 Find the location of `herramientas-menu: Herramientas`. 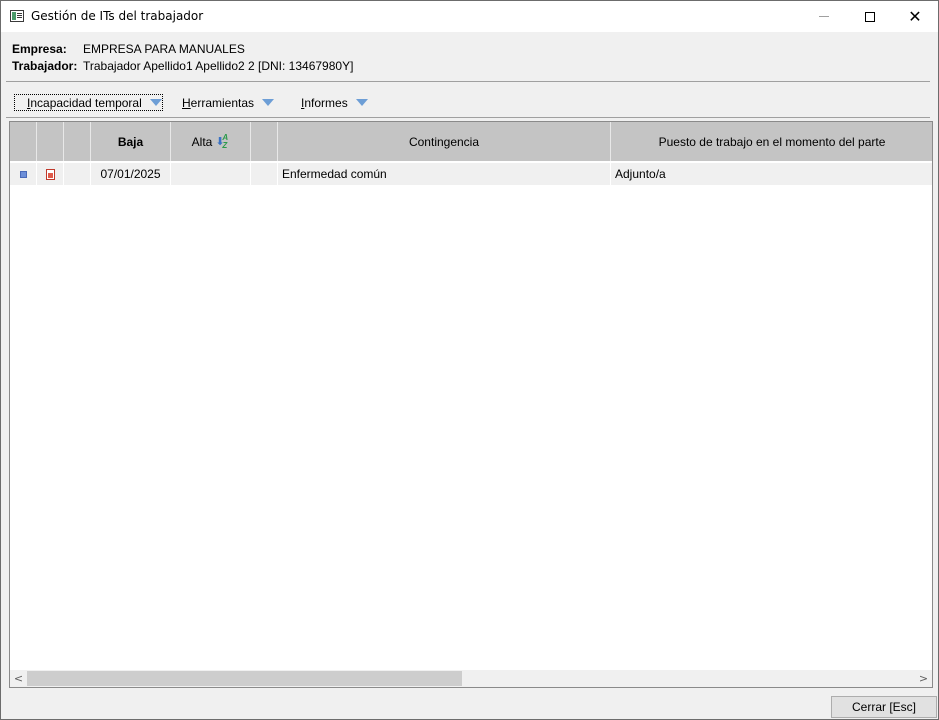

herramientas-menu: Herramientas is located at coordinates (228, 102).